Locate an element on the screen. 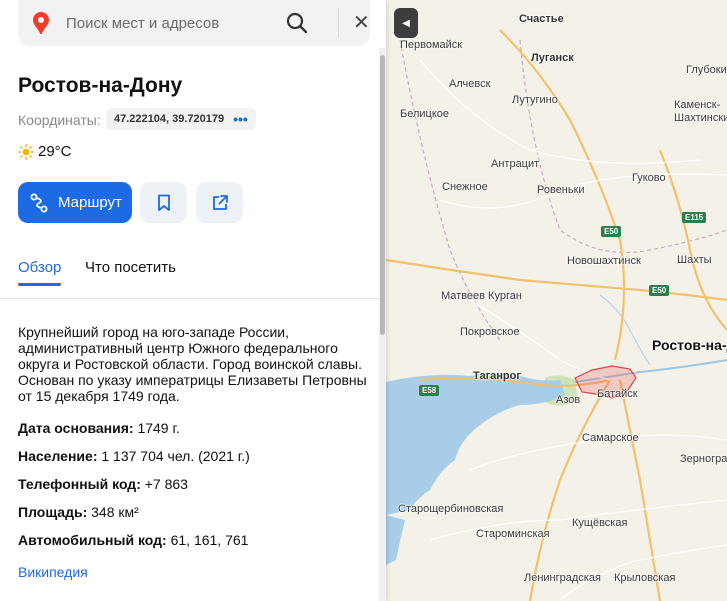 Image resolution: width=727 pixels, height=601 pixels. fact-row: Телефонный код: +7 863 is located at coordinates (103, 484).